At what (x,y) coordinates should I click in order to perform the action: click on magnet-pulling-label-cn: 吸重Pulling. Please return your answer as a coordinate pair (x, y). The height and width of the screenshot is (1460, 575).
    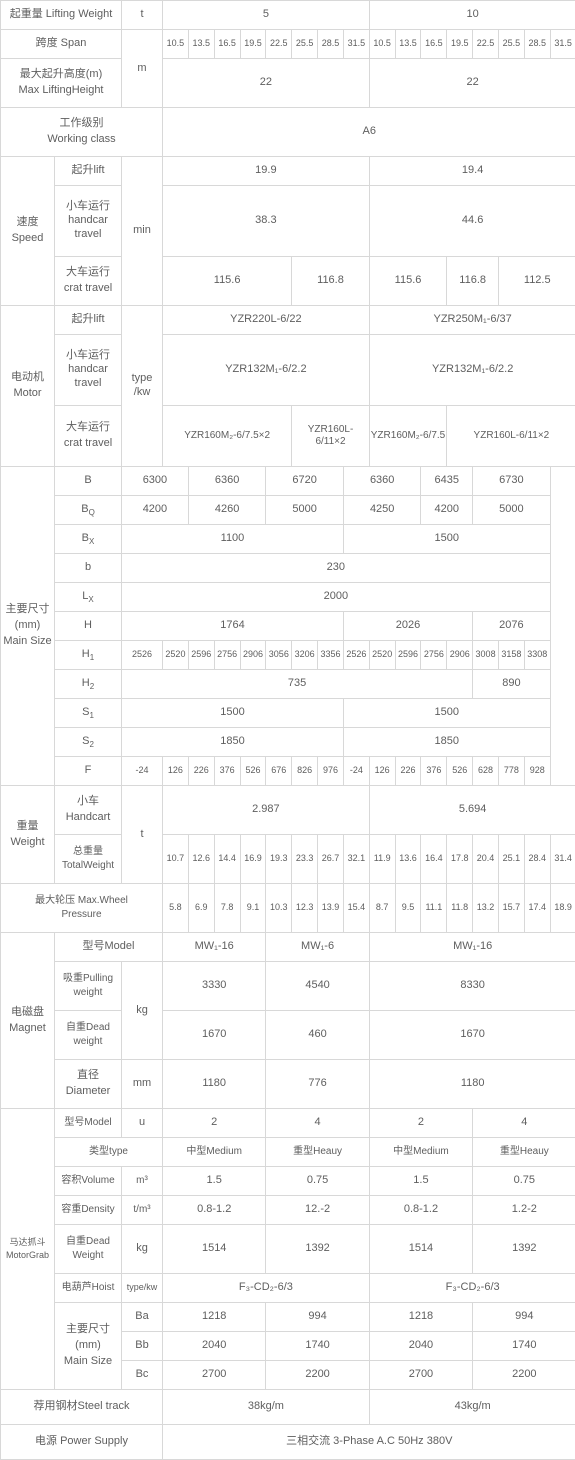
    Looking at the image, I should click on (88, 979).